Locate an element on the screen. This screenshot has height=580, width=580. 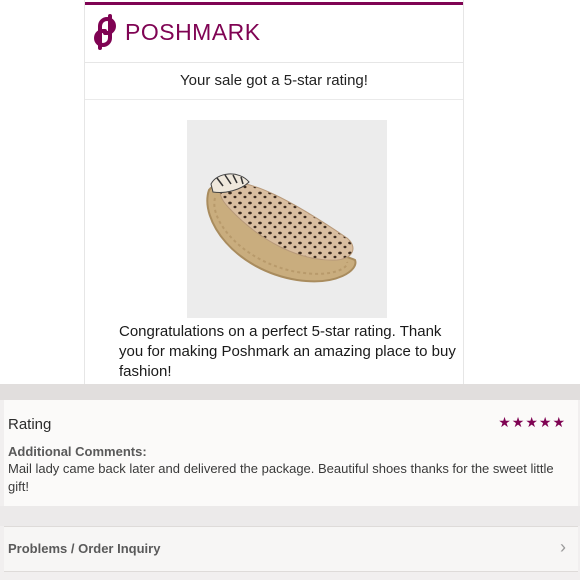
product-image is located at coordinates (287, 219).